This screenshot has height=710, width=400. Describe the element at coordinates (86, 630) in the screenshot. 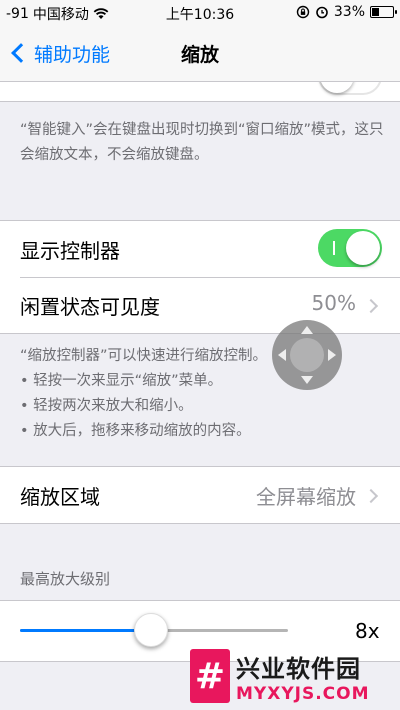

I see `slider-fill` at that location.